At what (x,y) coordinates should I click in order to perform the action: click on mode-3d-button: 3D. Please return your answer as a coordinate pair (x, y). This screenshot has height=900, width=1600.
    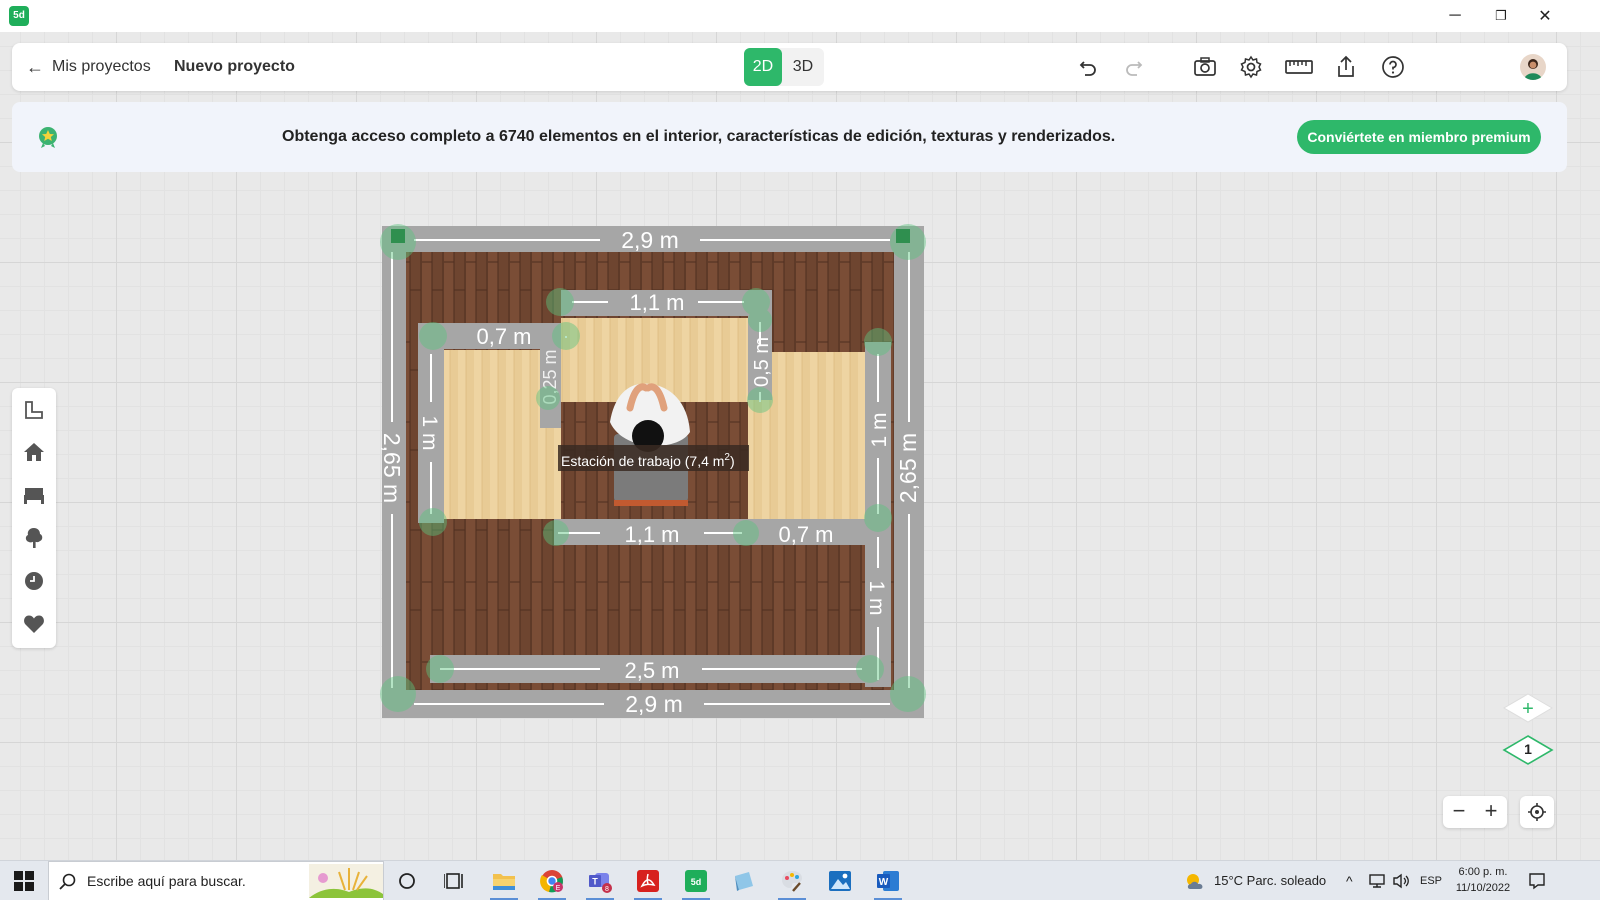
    Looking at the image, I should click on (803, 67).